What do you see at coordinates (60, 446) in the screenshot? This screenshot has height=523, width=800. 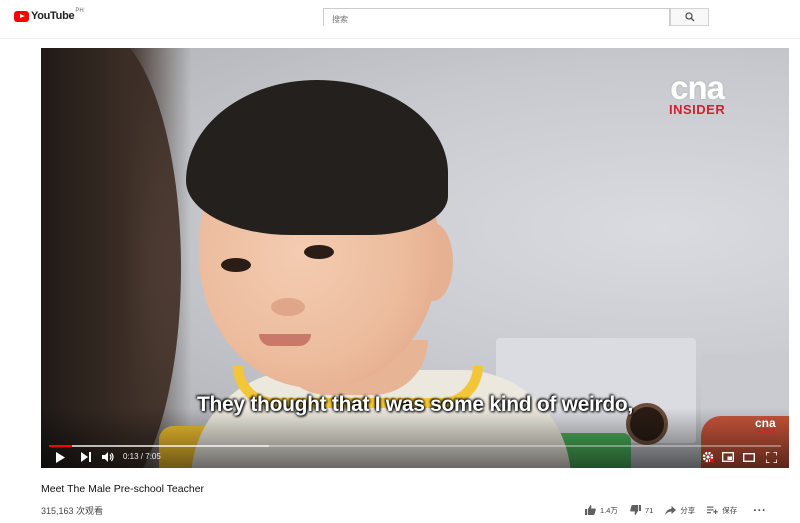 I see `progress-played` at bounding box center [60, 446].